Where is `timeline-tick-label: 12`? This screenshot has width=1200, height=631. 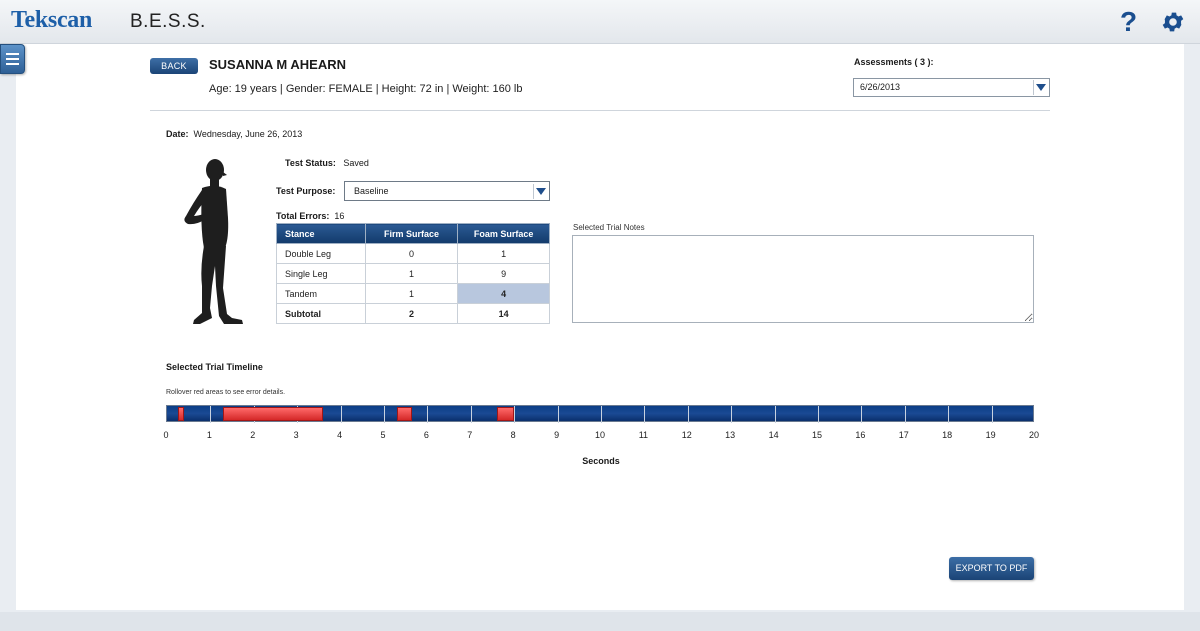
timeline-tick-label: 12 is located at coordinates (686, 435).